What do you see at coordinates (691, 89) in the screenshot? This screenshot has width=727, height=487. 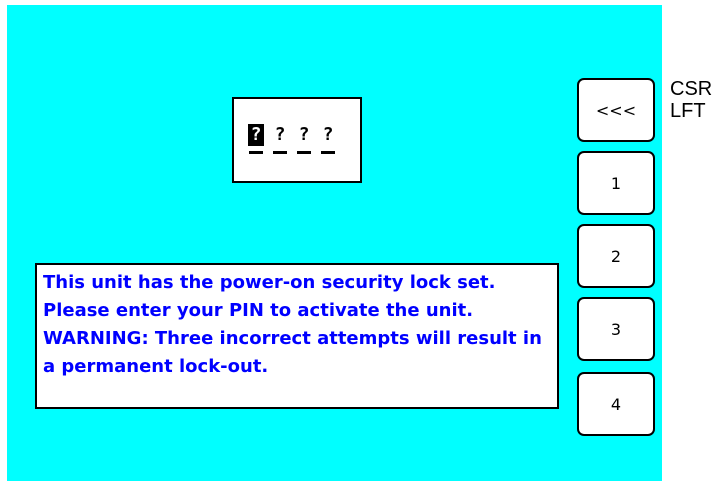 I see `cursor-left-key-label-line1: CSR` at bounding box center [691, 89].